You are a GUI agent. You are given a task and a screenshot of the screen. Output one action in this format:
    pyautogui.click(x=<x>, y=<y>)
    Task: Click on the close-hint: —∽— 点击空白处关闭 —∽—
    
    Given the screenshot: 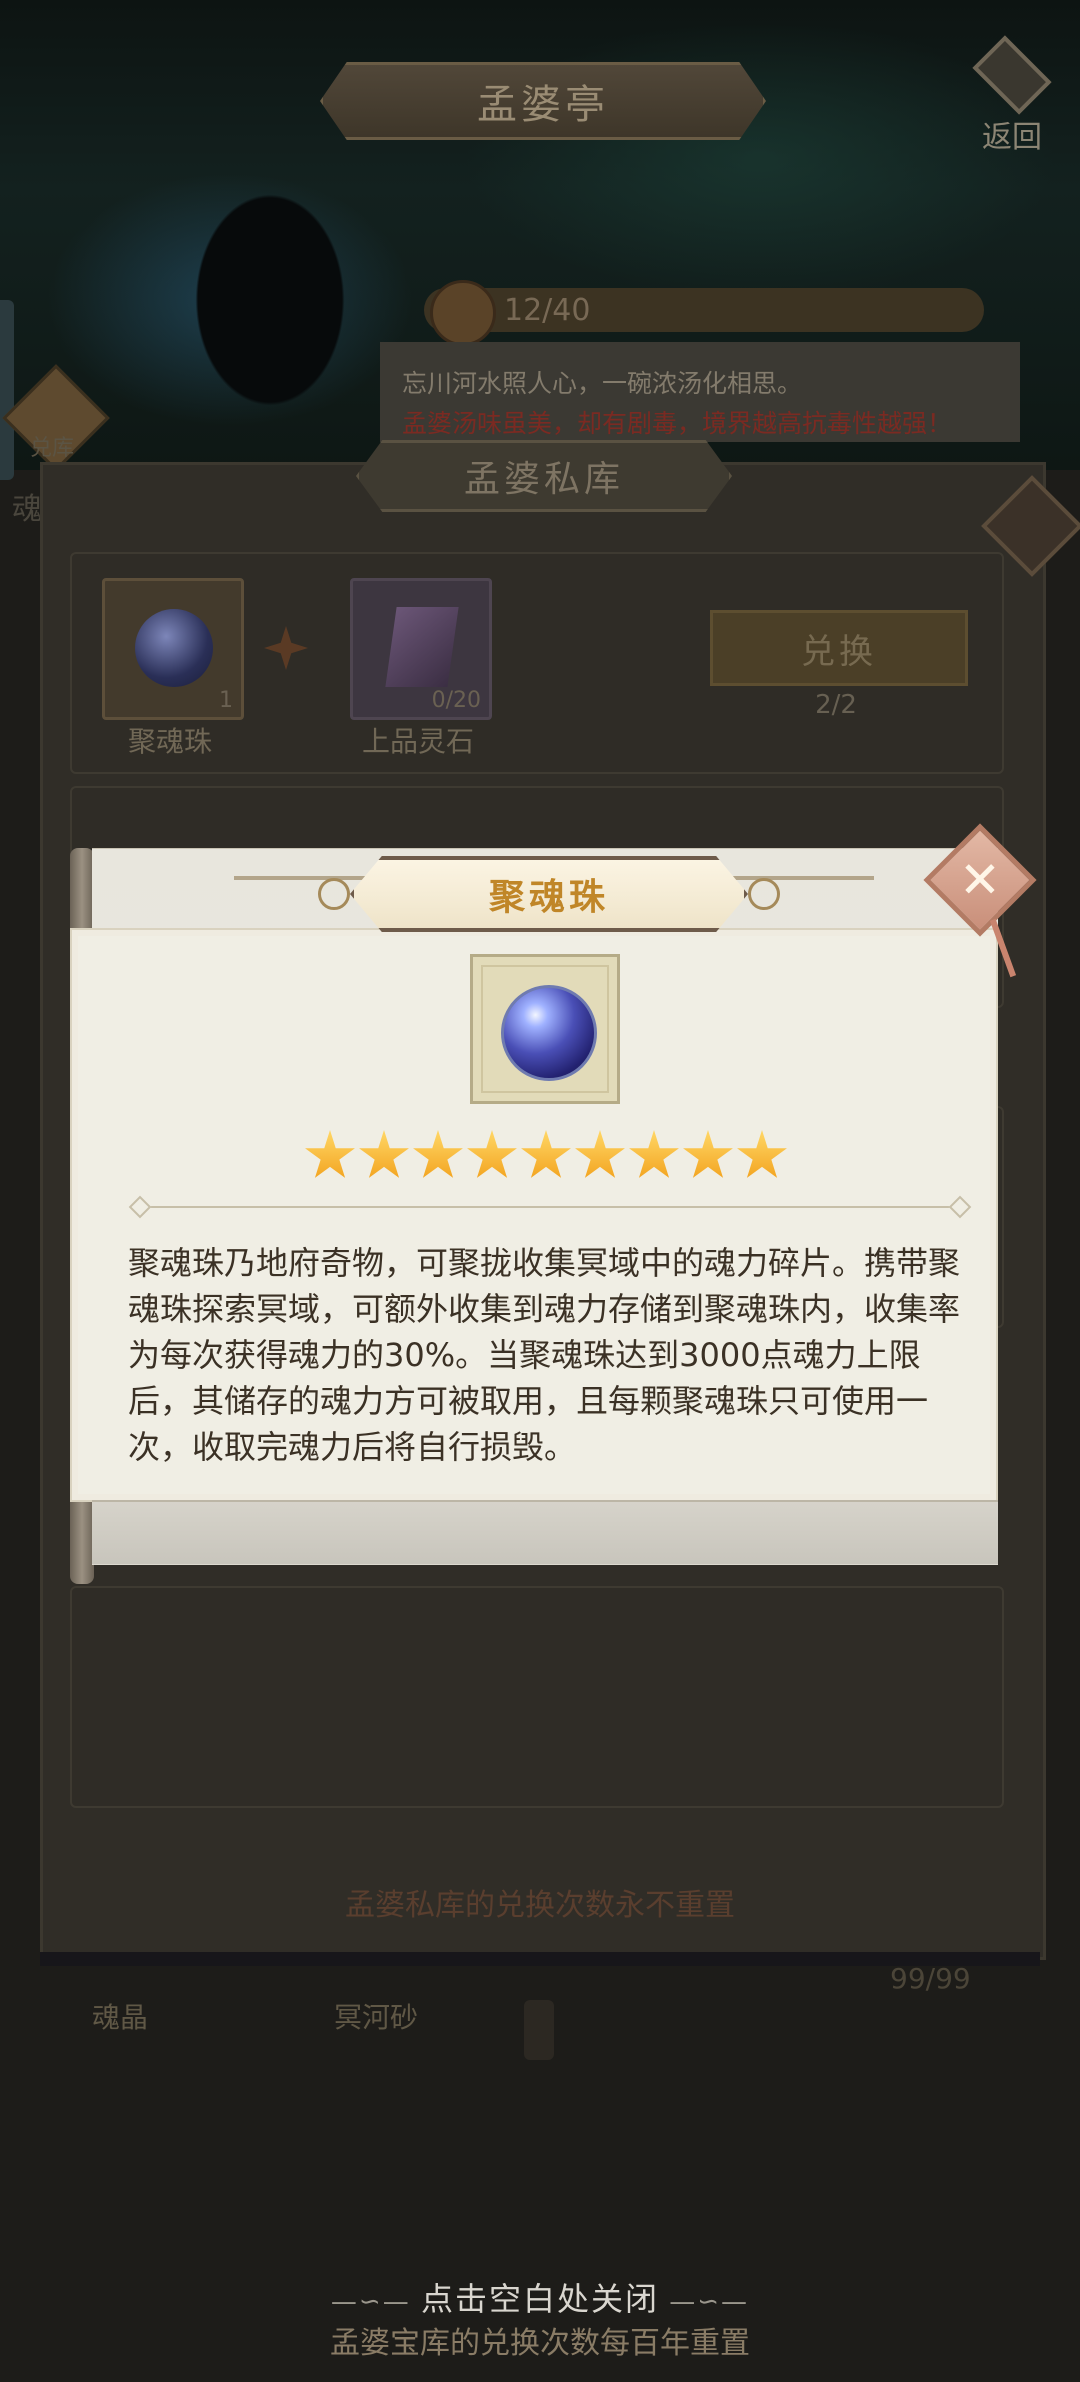 What is the action you would take?
    pyautogui.click(x=540, y=2297)
    